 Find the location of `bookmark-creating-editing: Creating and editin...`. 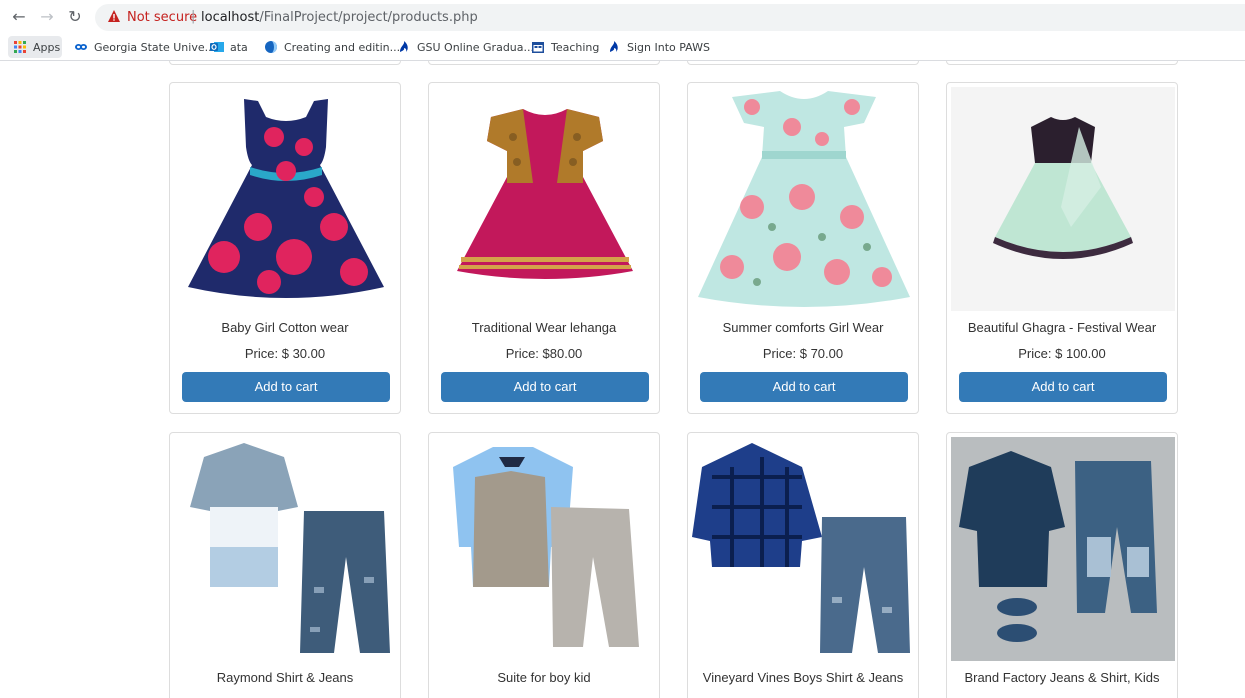

bookmark-creating-editing: Creating and editin... is located at coordinates (332, 47).